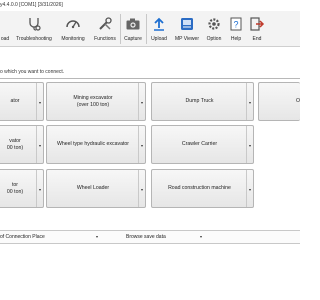 The width and height of the screenshot is (320, 300). Describe the element at coordinates (187, 39) in the screenshot. I see `mp-viewer-label: MP Viewer` at that location.